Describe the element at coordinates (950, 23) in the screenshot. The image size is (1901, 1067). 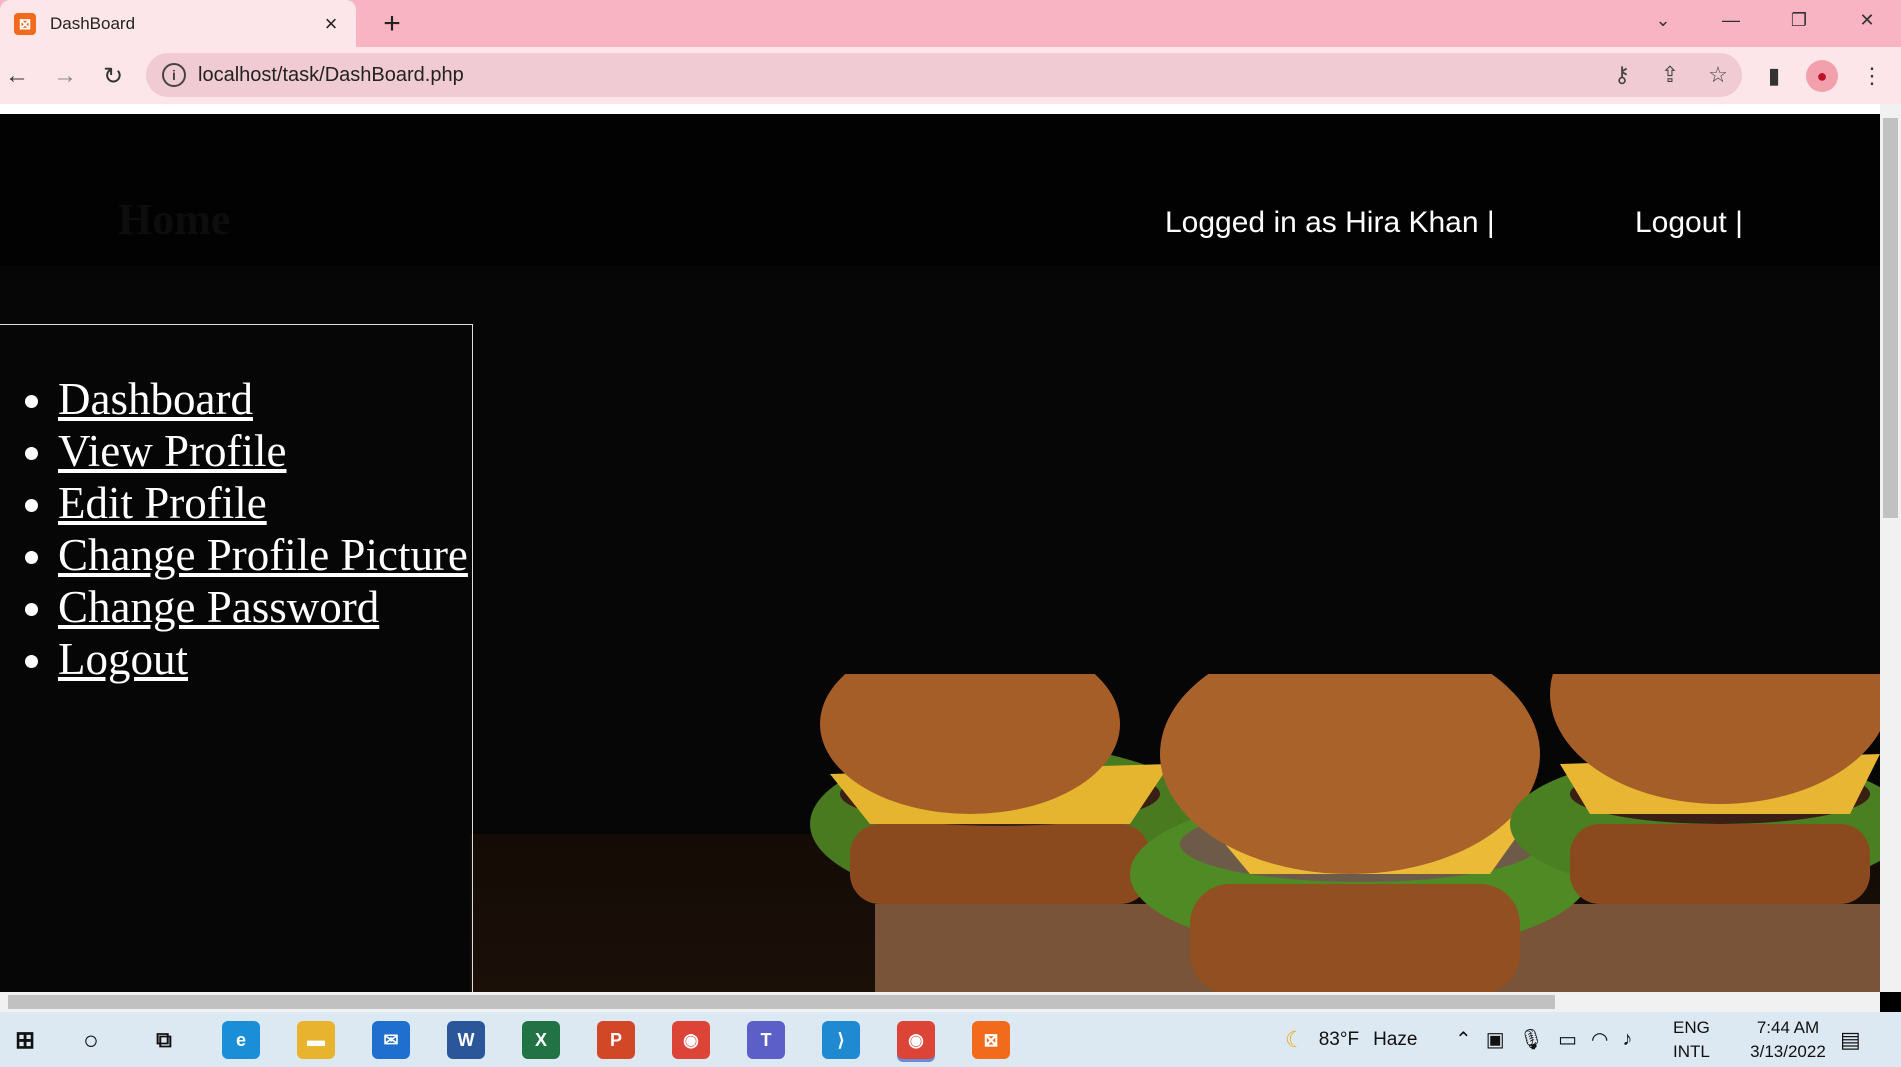
I see `browser-tabstrip: ⊠ DashBoard × + ⌄ — ❐ ✕` at that location.